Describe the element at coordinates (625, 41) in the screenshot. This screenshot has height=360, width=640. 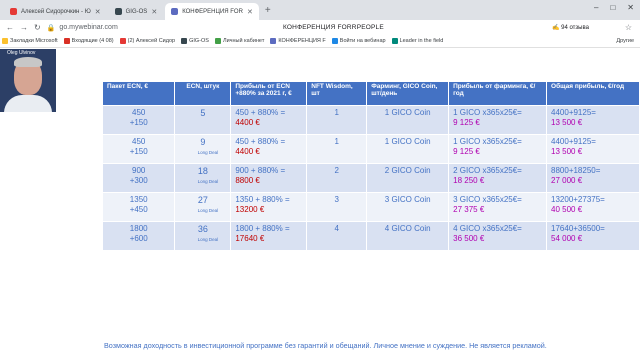
I see `other-bookmarks: Другие` at that location.